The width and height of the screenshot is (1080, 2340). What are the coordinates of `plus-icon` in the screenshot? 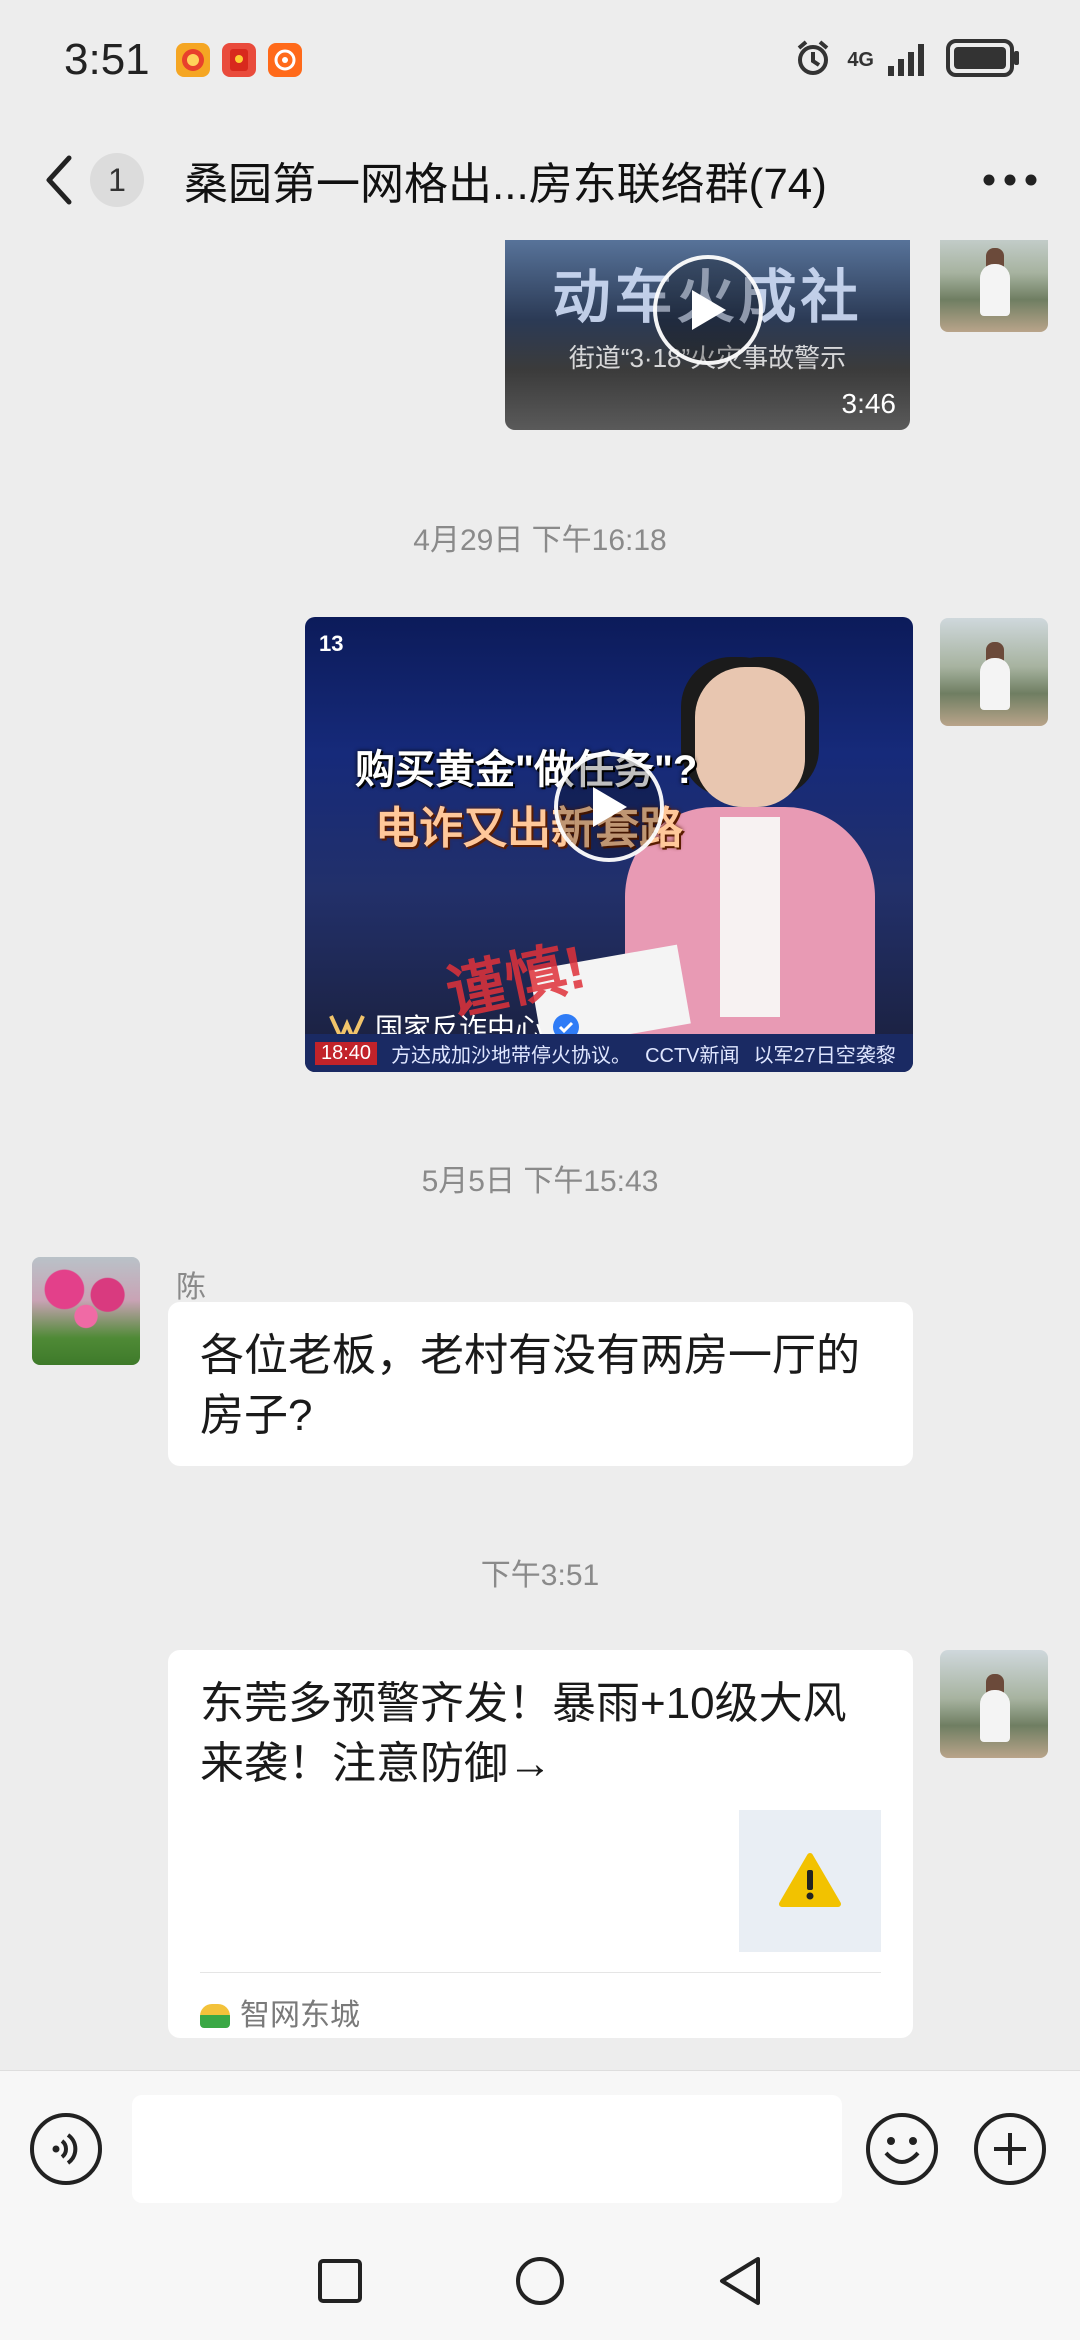 It's located at (1010, 2148).